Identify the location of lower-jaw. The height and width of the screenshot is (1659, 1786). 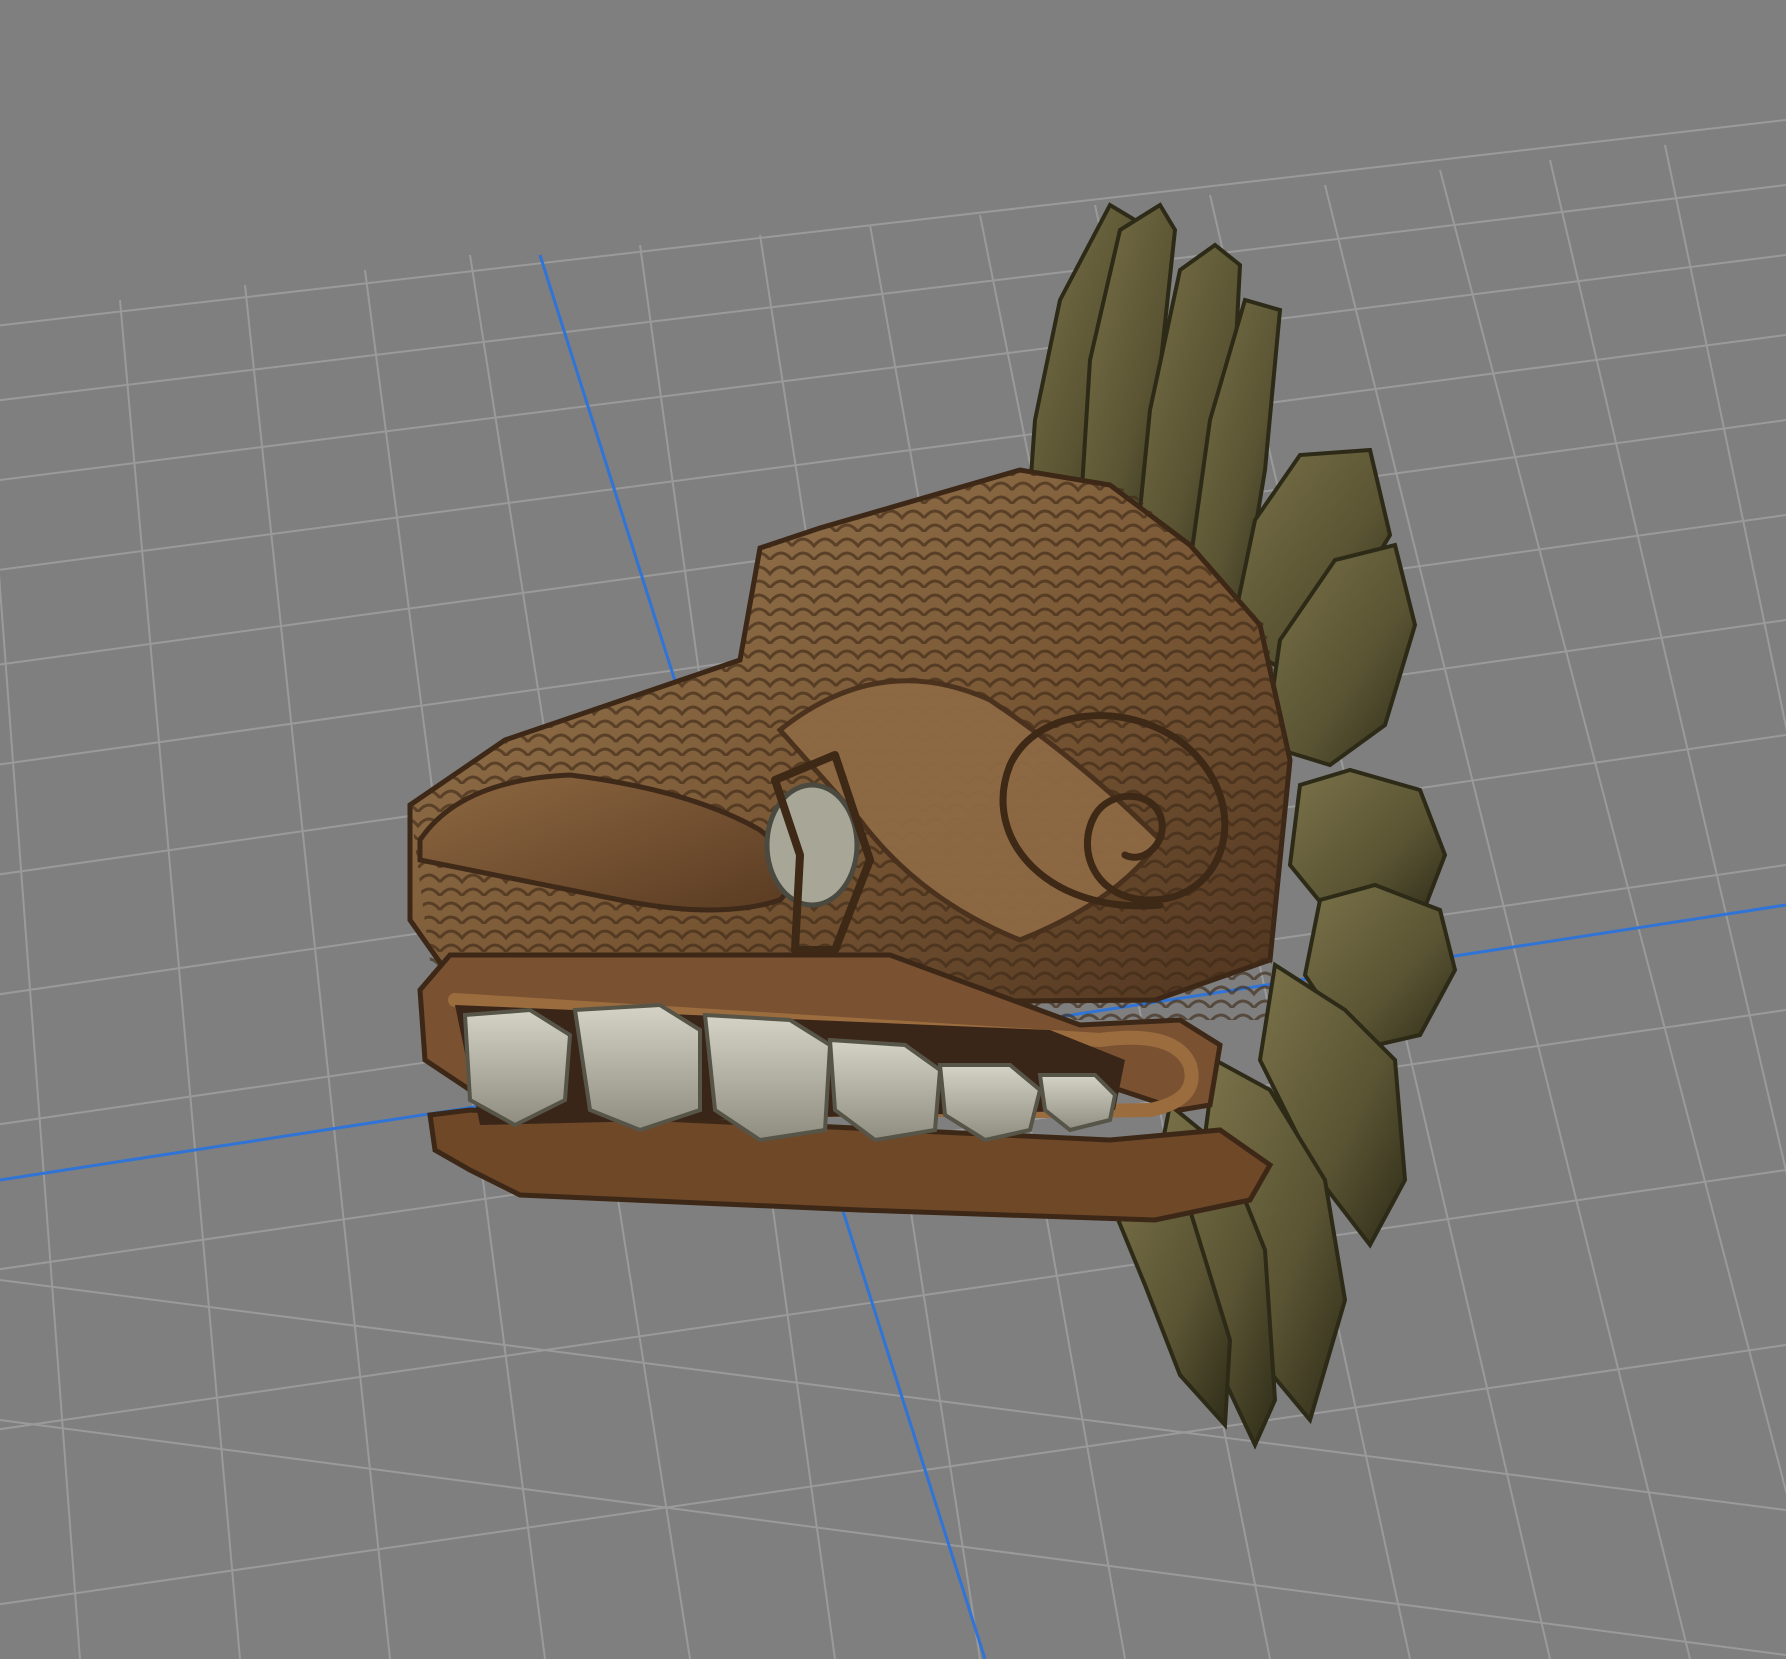
(850, 1165).